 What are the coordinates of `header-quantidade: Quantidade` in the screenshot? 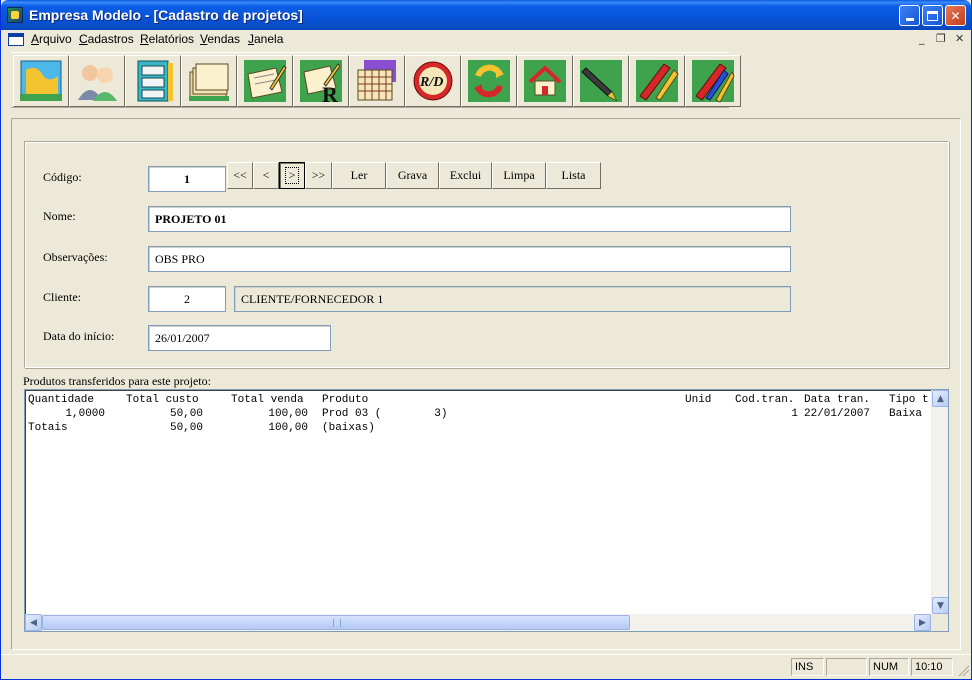 It's located at (61, 400).